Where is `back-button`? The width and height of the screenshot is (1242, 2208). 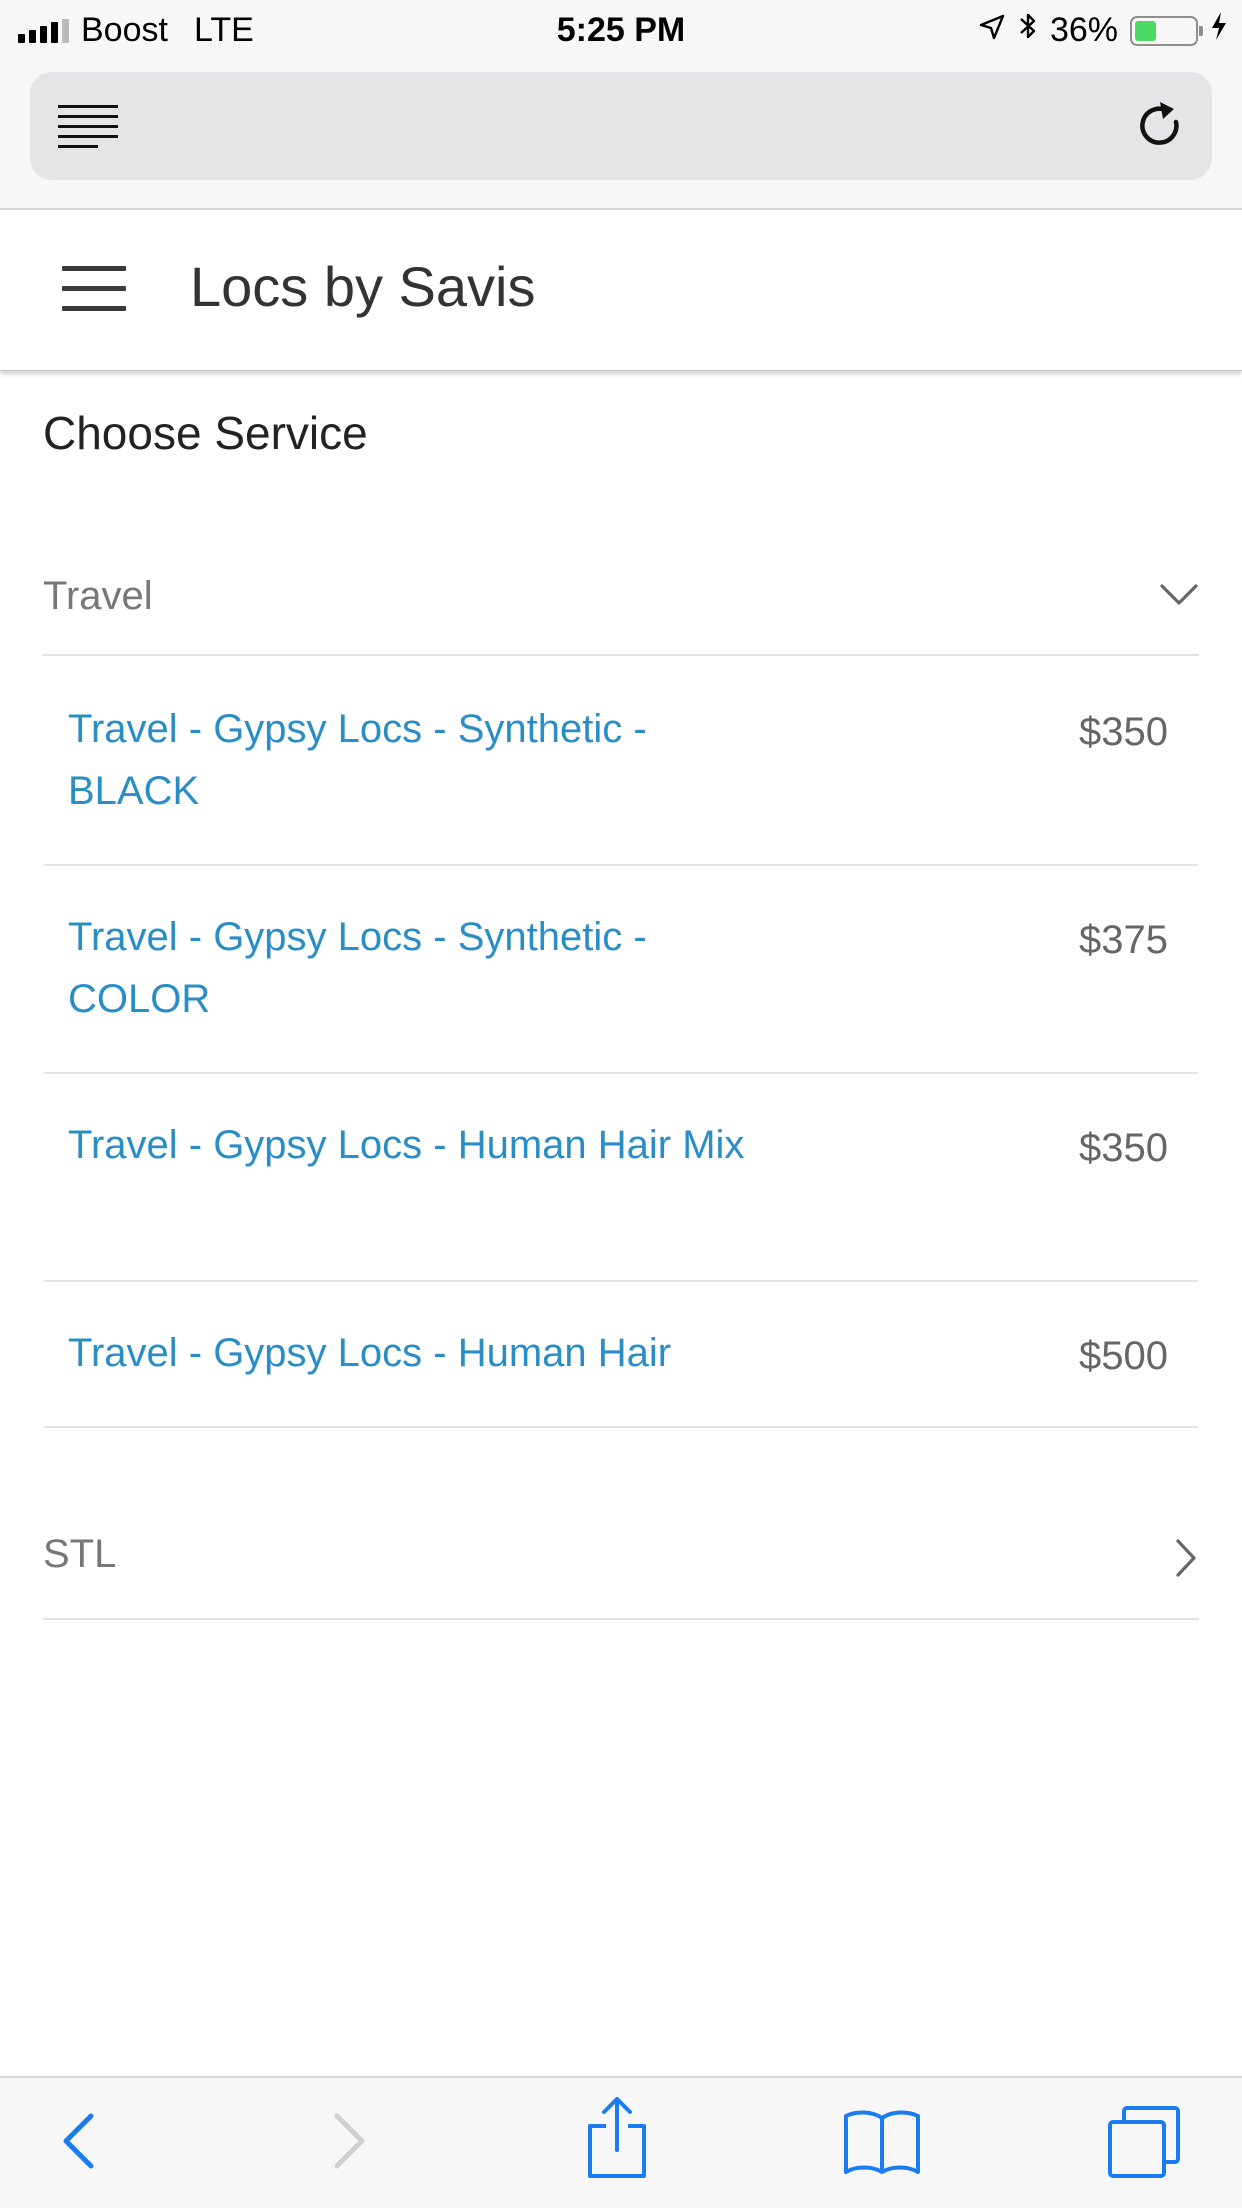
back-button is located at coordinates (78, 2143).